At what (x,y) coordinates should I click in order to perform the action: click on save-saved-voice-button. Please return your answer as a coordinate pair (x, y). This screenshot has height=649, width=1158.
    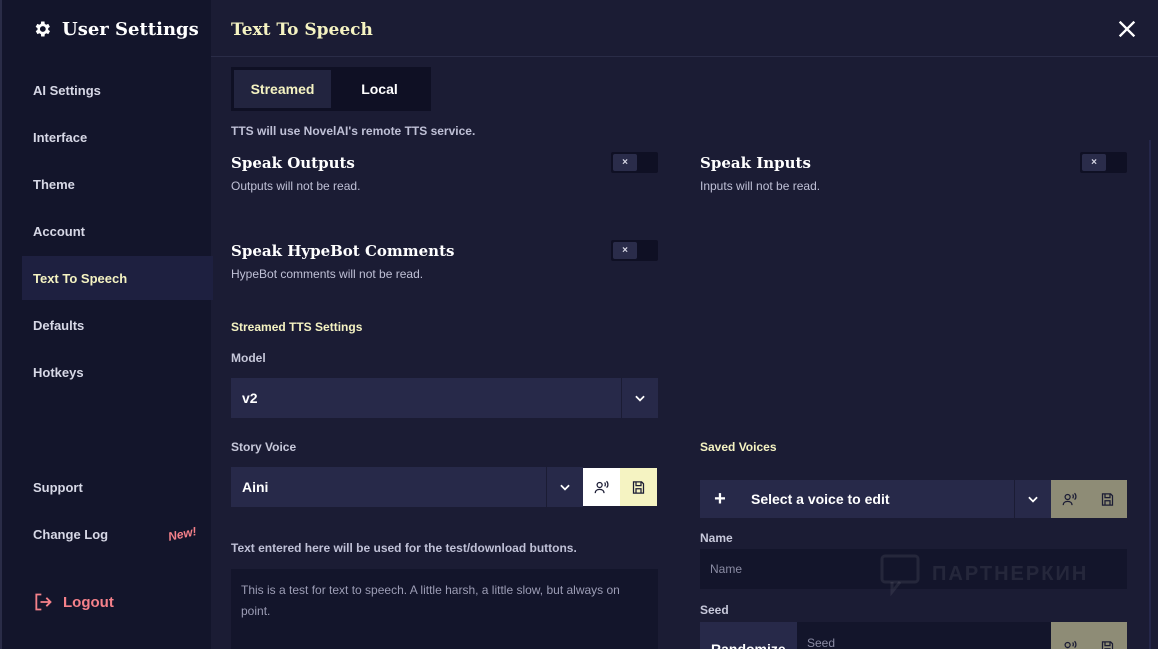
    Looking at the image, I should click on (1107, 499).